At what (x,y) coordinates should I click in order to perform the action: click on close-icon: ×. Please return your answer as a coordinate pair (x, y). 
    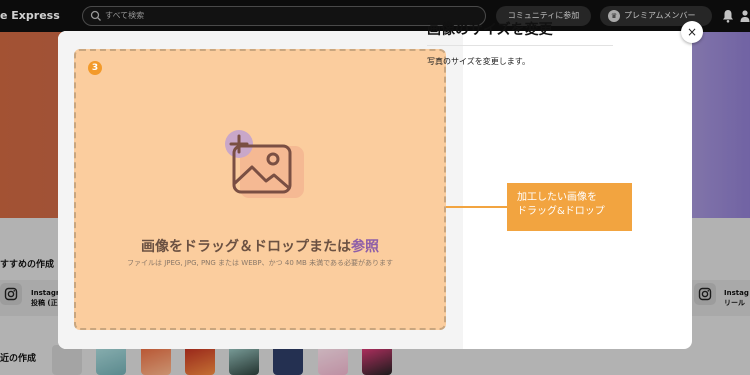
    Looking at the image, I should click on (692, 32).